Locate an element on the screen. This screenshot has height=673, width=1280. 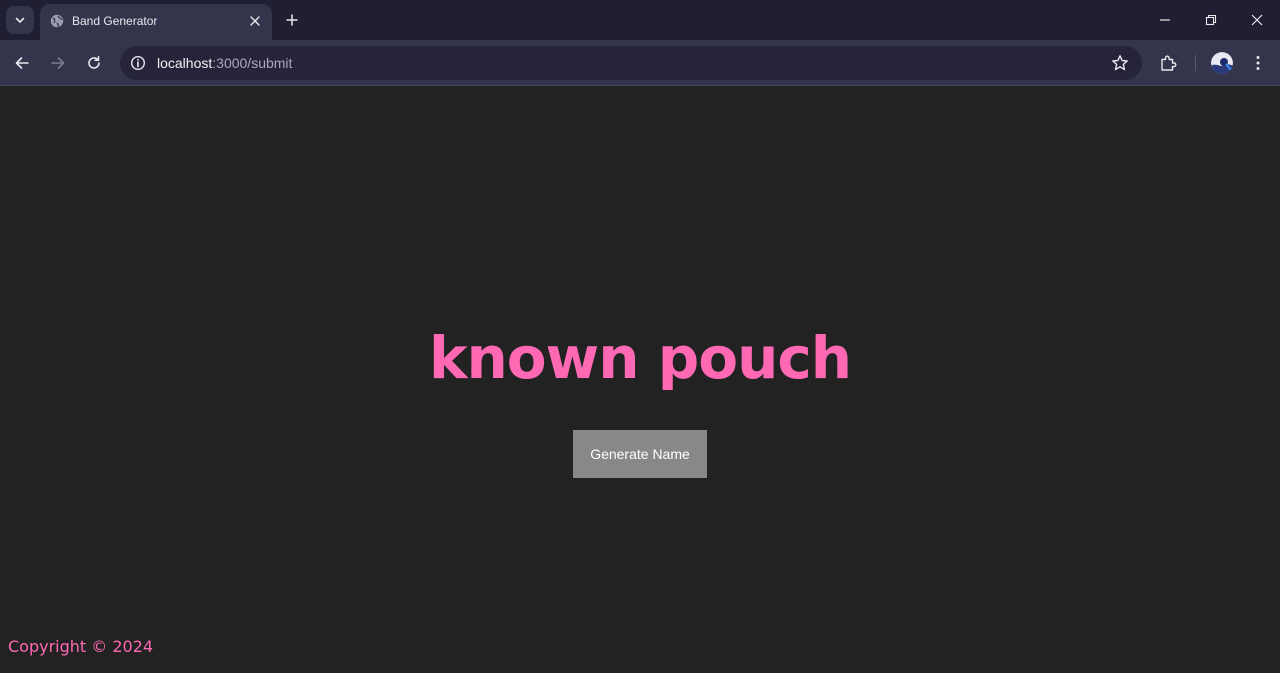
new-tab-button is located at coordinates (292, 20).